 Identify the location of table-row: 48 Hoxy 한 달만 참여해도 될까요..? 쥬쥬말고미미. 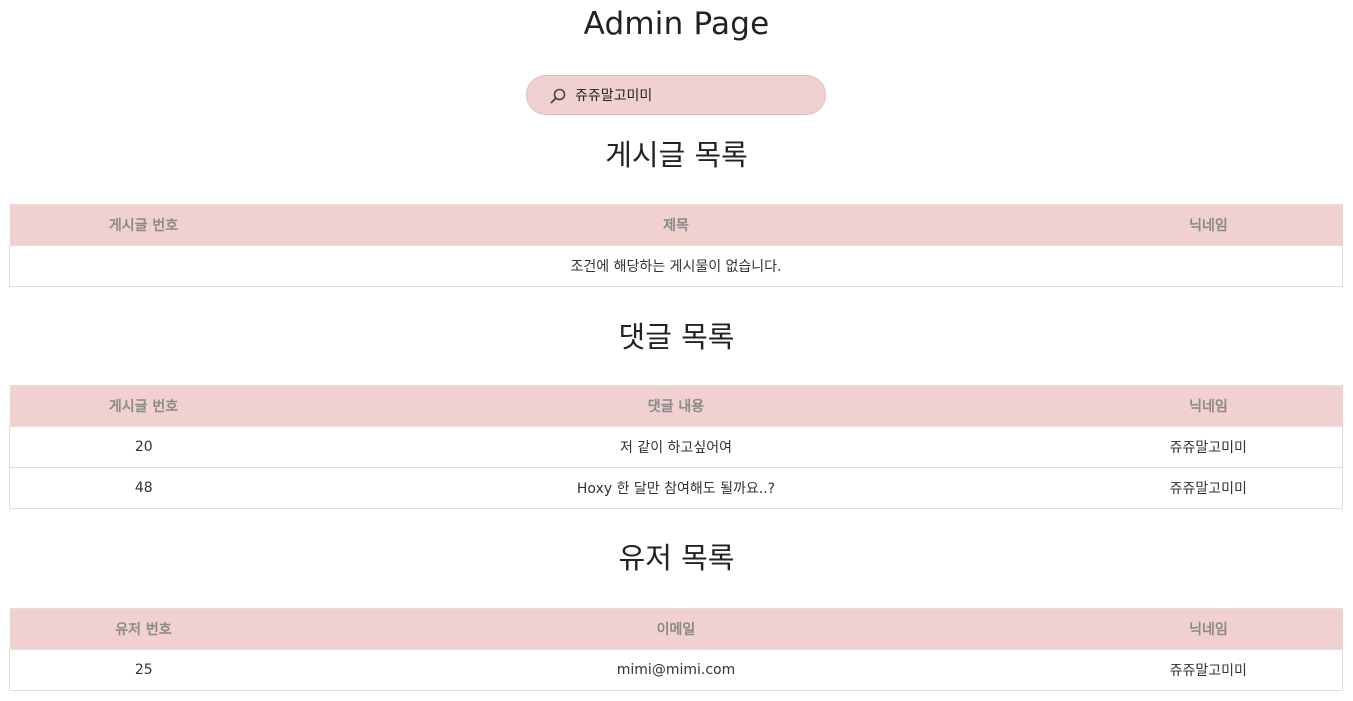
(676, 488).